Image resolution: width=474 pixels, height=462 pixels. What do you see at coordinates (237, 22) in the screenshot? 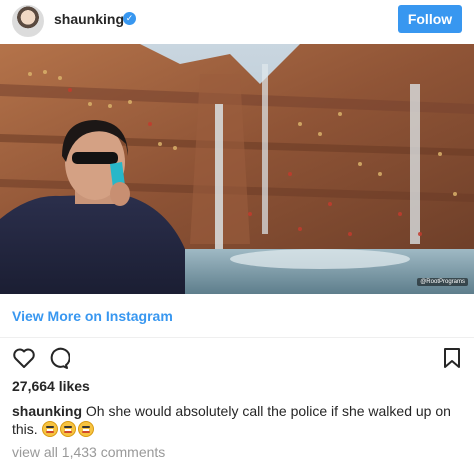
I see `post-header: shaunking ✓ Follow` at bounding box center [237, 22].